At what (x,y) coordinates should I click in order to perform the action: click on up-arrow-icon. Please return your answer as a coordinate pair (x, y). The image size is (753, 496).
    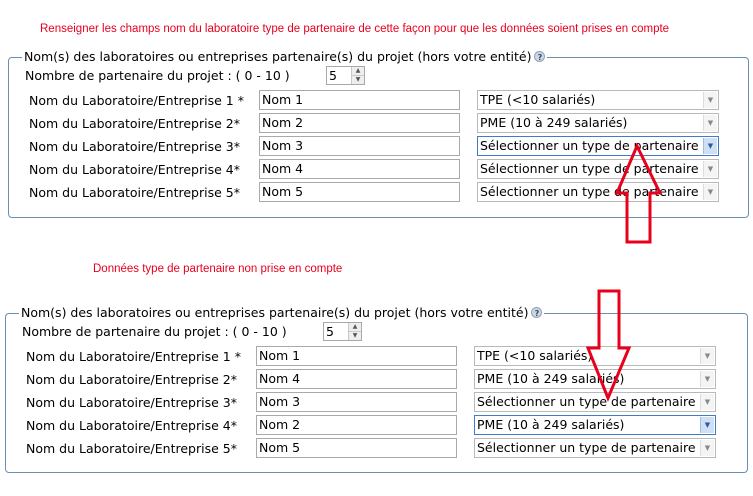
    Looking at the image, I should click on (638, 193).